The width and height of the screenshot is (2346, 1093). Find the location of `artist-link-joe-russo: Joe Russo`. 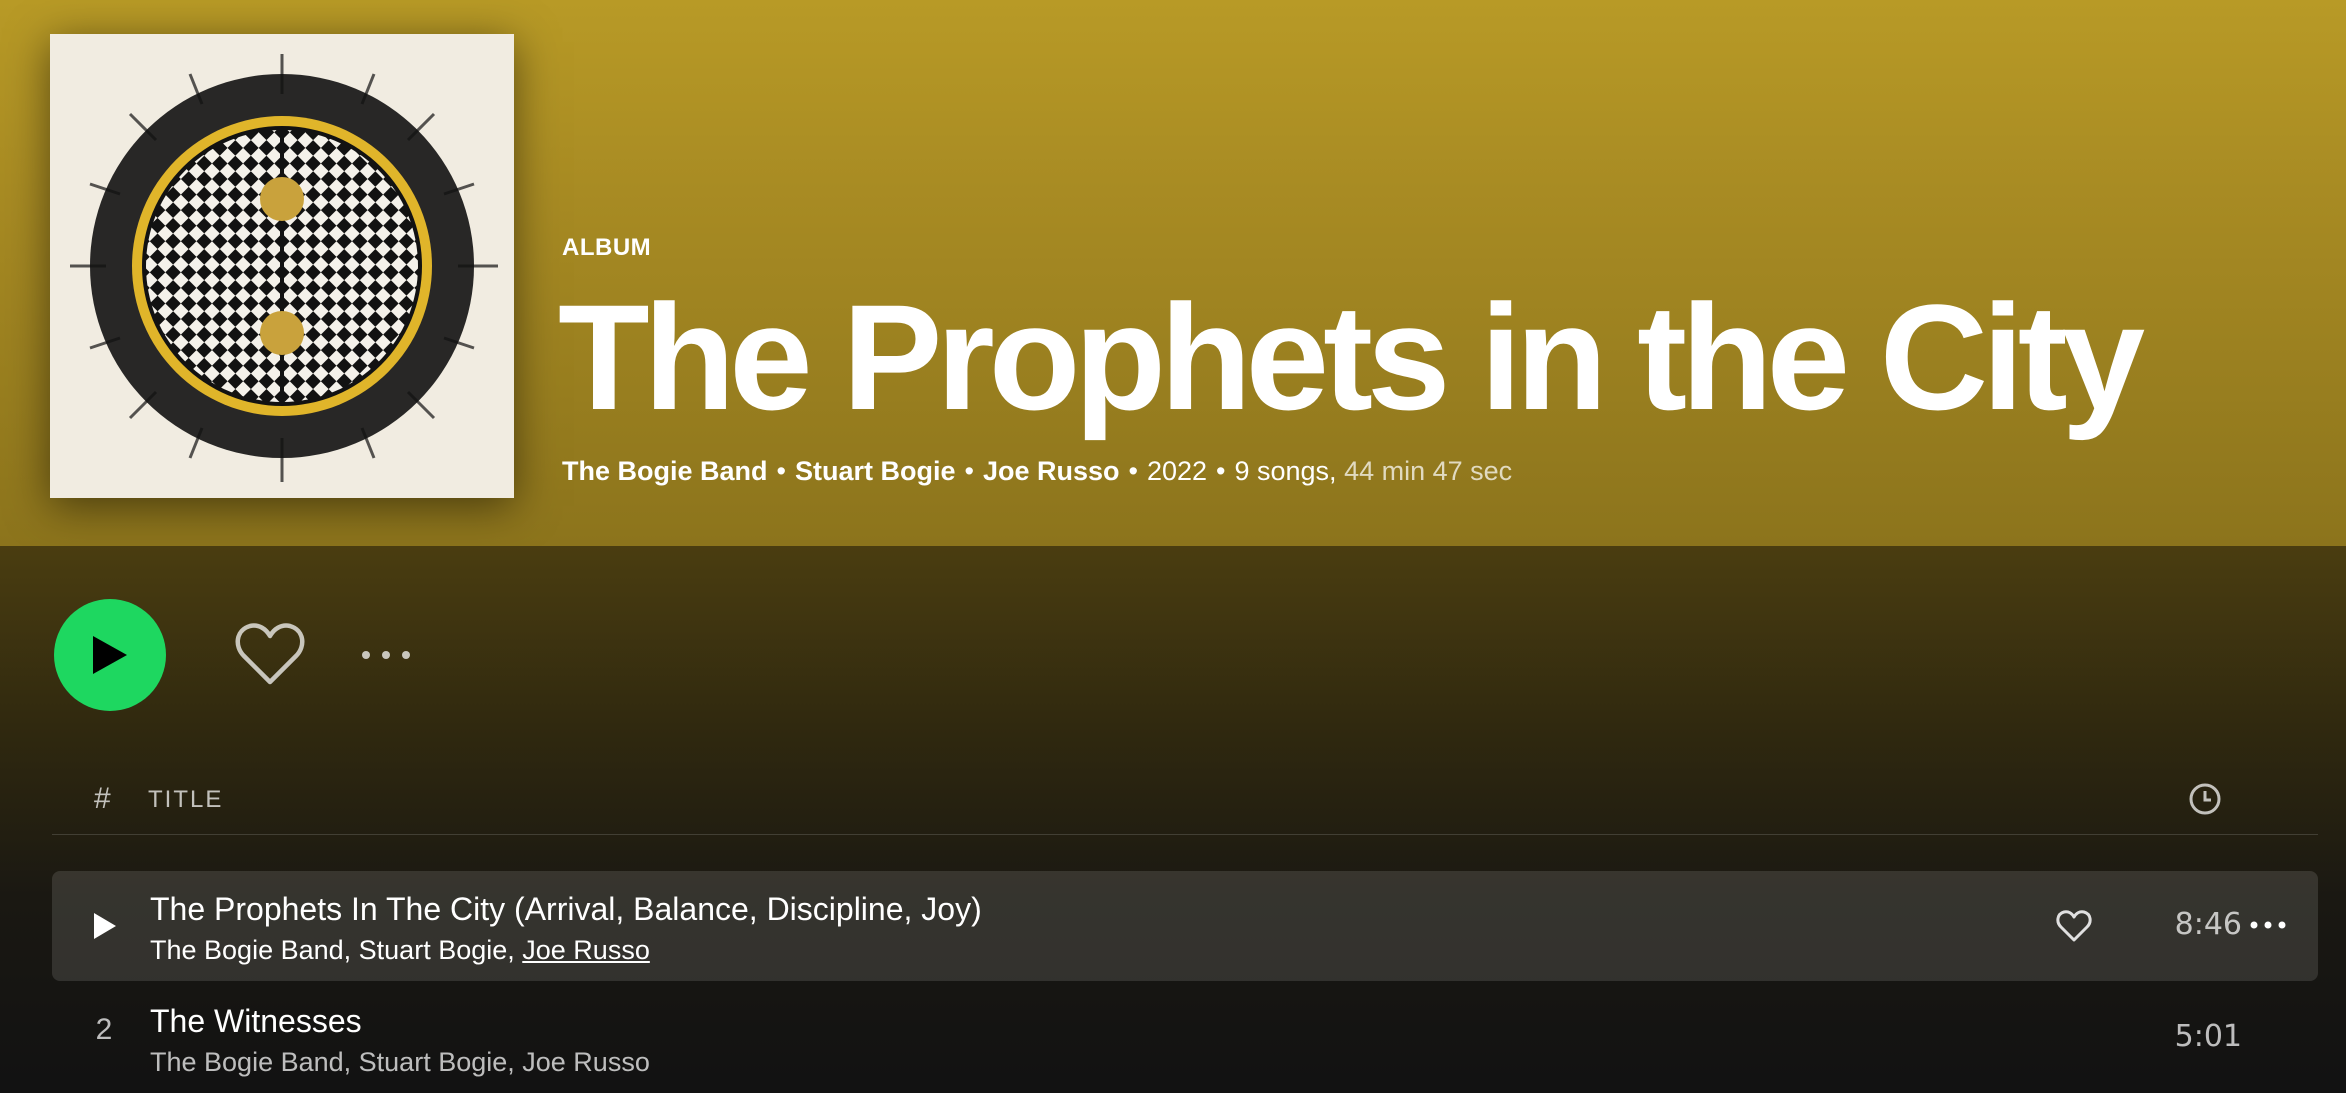

artist-link-joe-russo: Joe Russo is located at coordinates (1051, 471).